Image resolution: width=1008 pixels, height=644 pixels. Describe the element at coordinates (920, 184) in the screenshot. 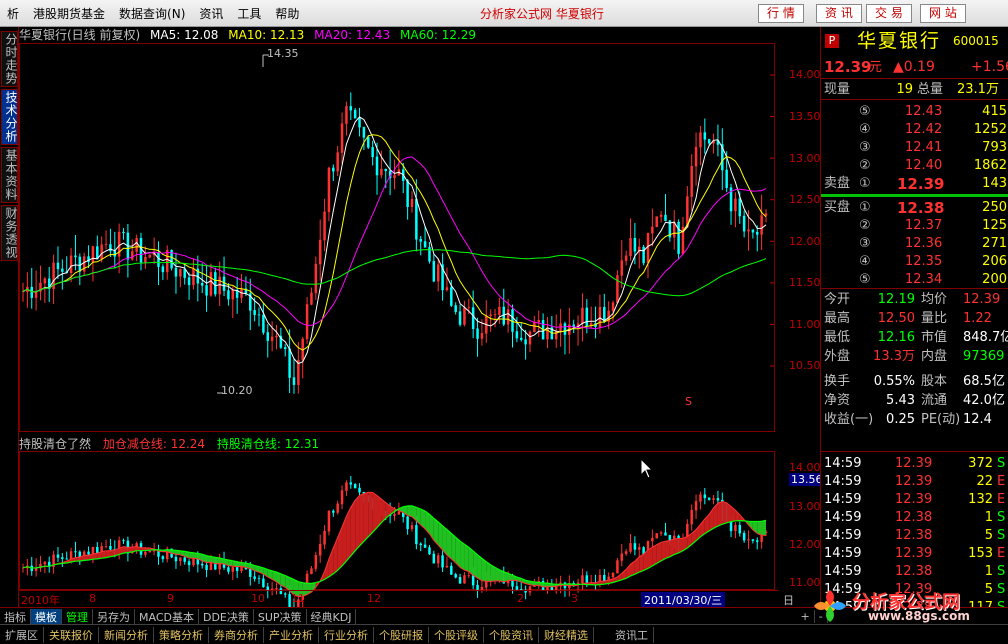

I see `sell-price: 12.39` at that location.